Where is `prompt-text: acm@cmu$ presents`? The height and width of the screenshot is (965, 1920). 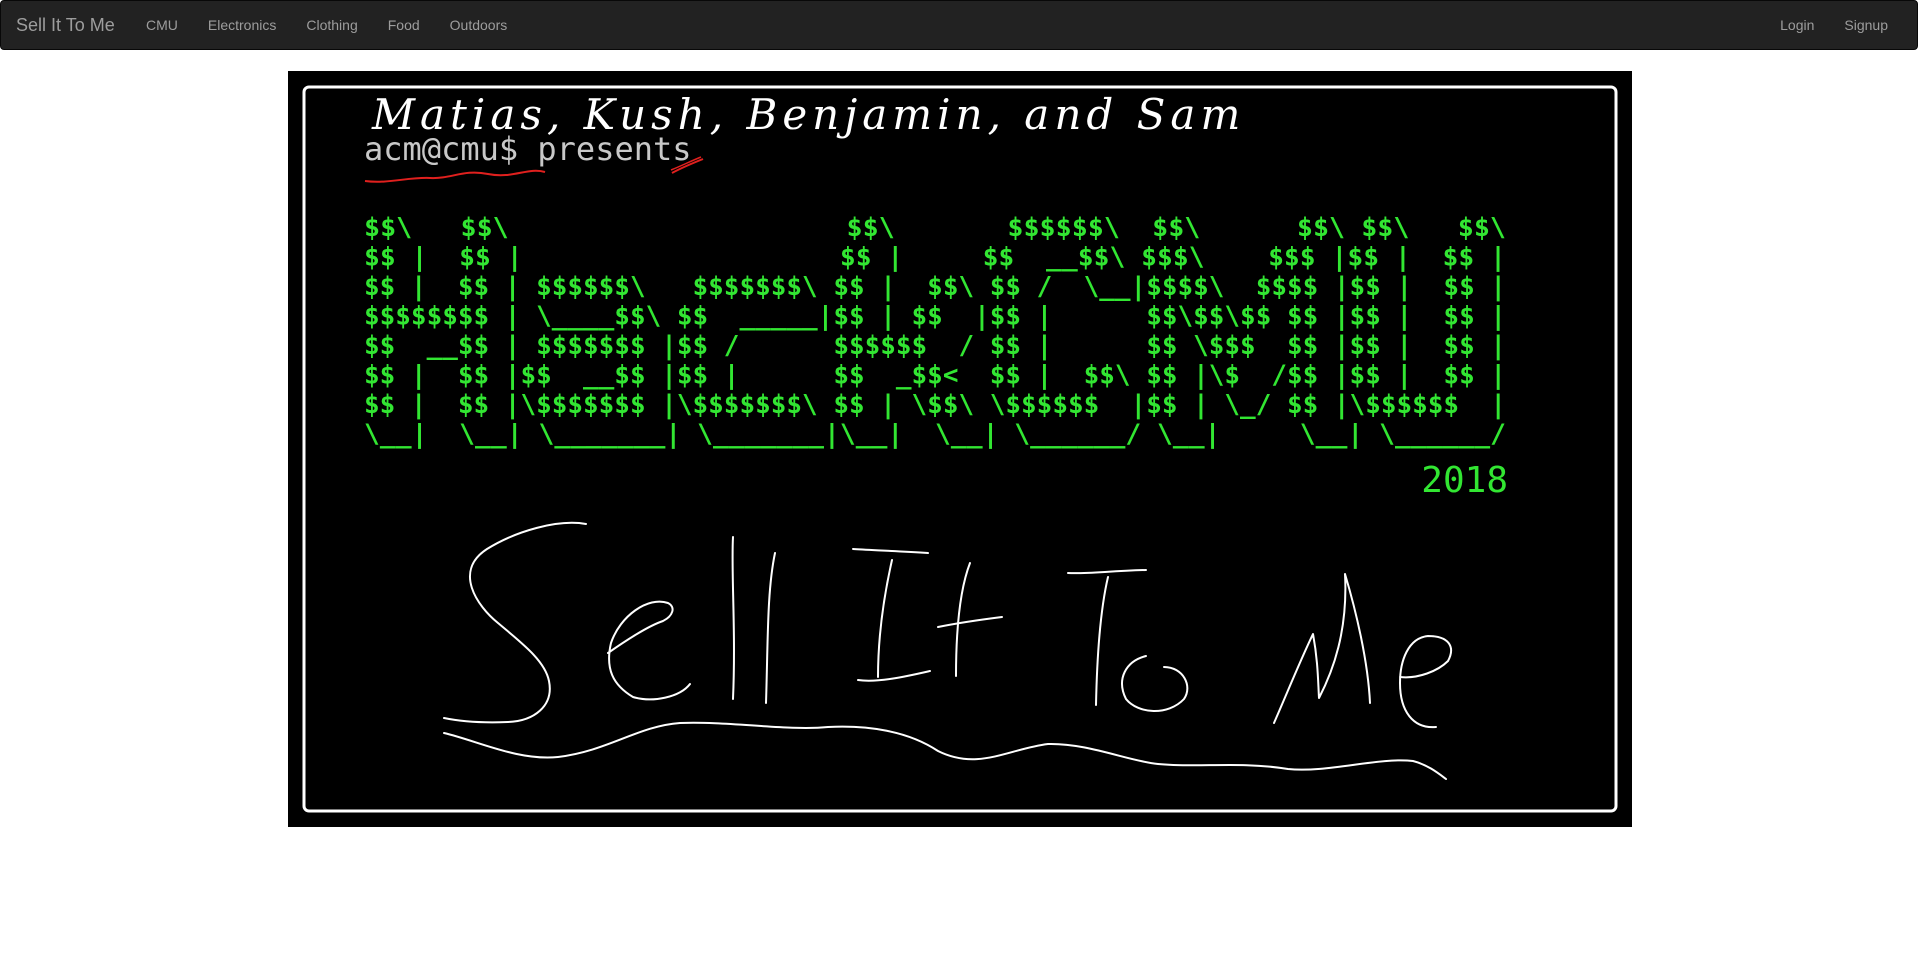 prompt-text: acm@cmu$ presents is located at coordinates (528, 149).